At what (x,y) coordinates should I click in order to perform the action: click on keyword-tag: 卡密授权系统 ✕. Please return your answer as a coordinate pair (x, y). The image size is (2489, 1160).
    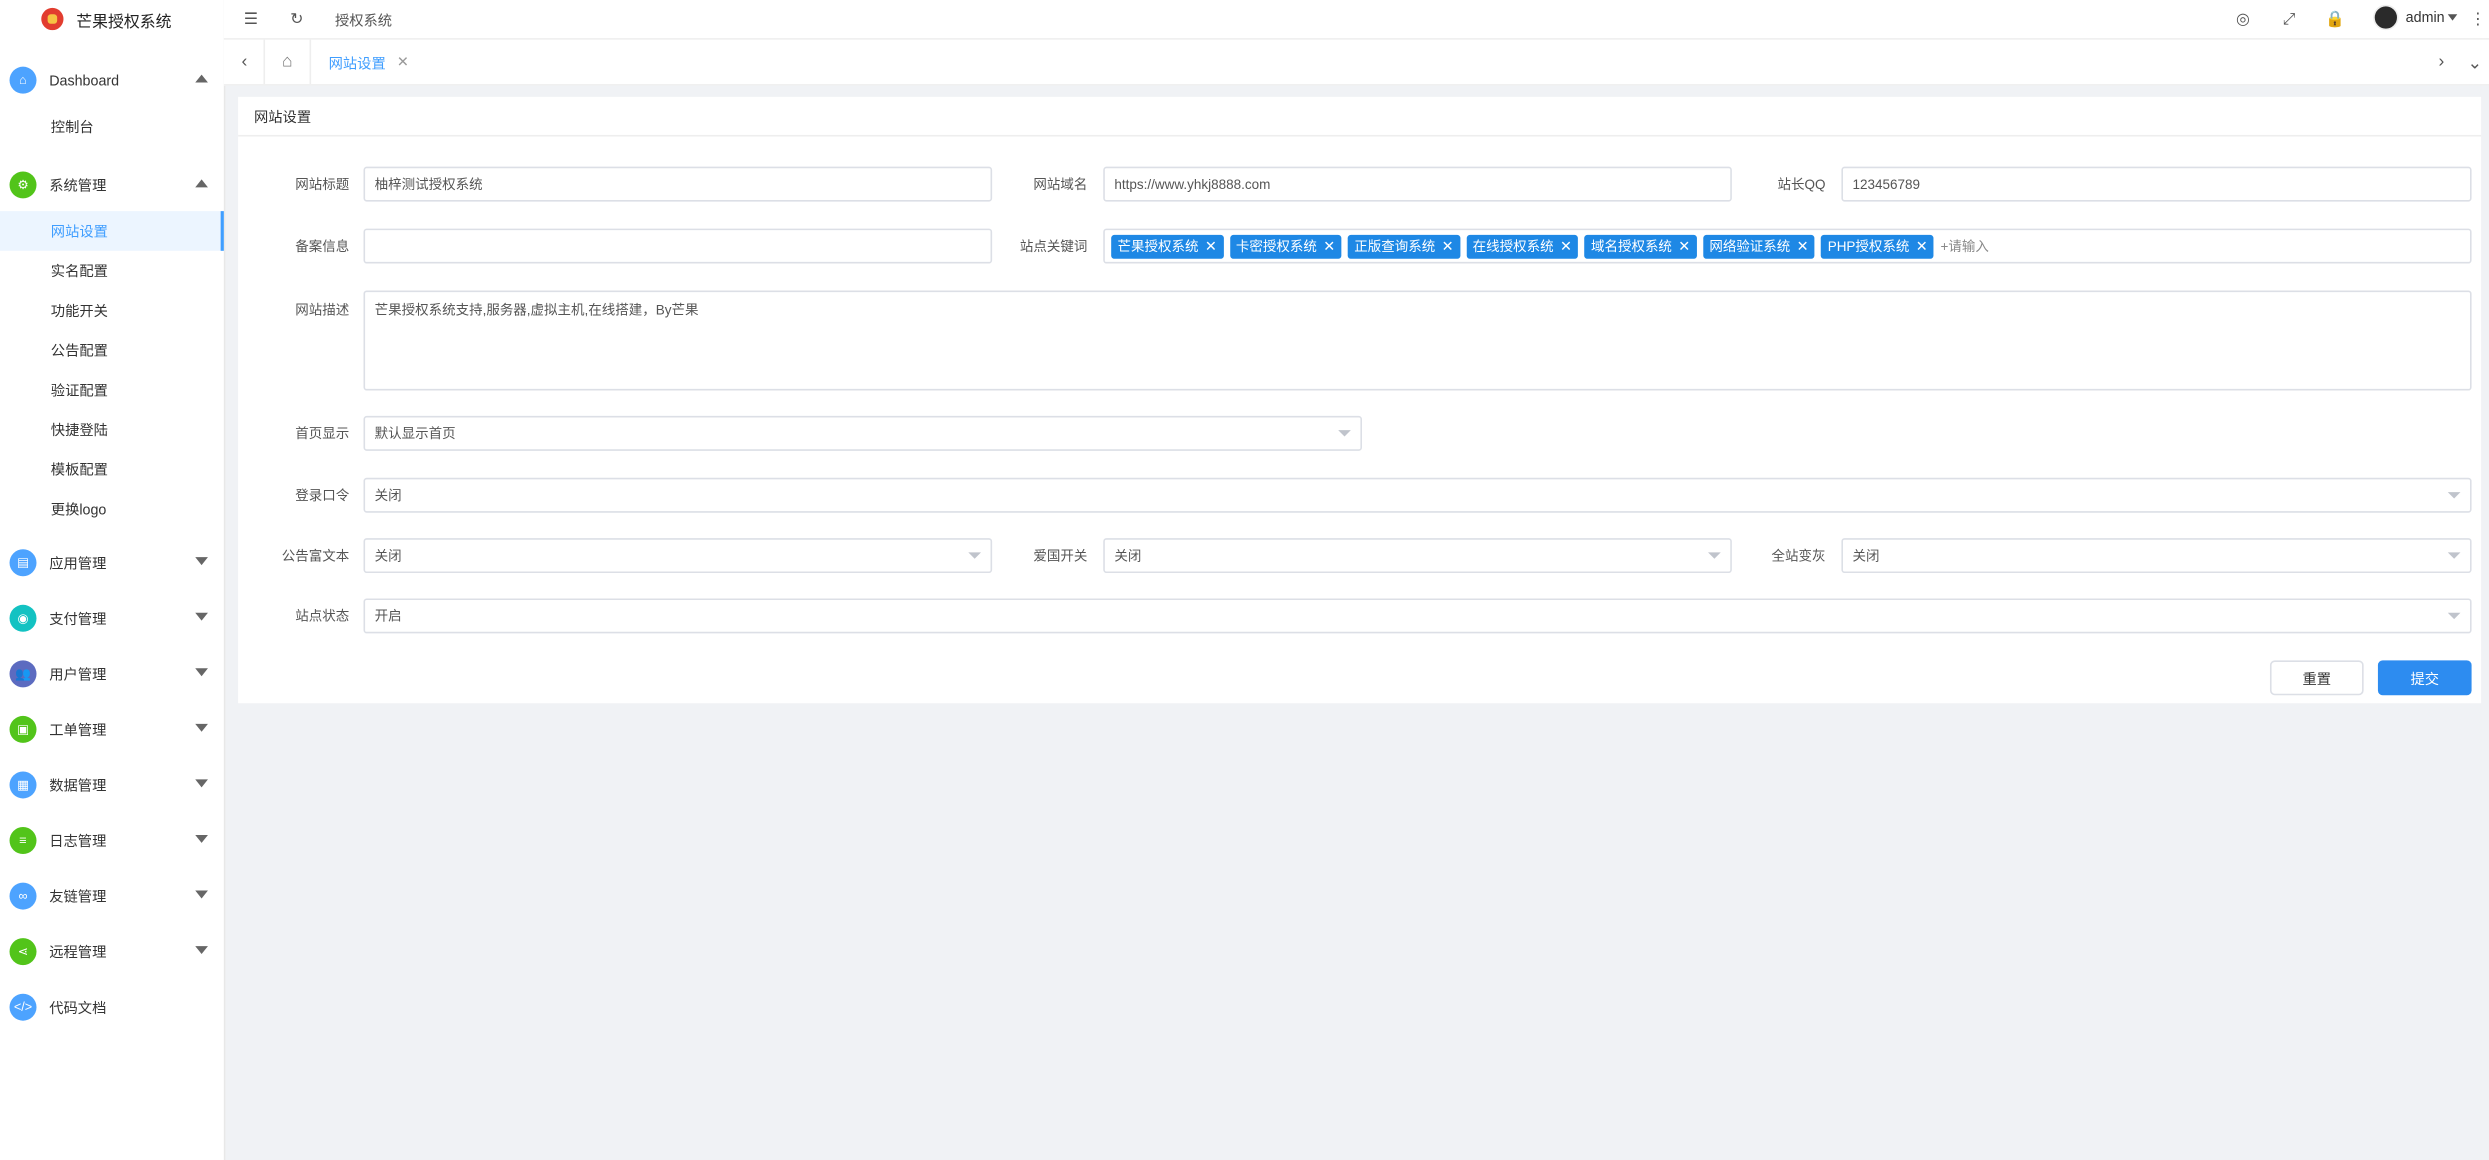
    Looking at the image, I should click on (1285, 246).